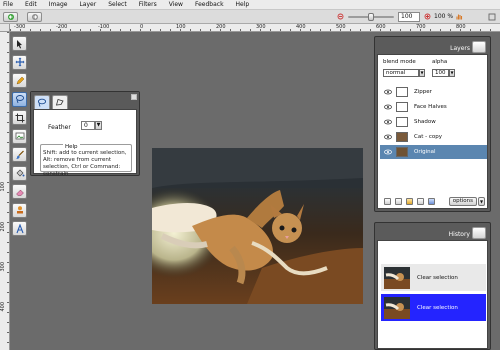 The width and height of the screenshot is (500, 350). What do you see at coordinates (371, 17) in the screenshot?
I see `zoom-slider-thumb` at bounding box center [371, 17].